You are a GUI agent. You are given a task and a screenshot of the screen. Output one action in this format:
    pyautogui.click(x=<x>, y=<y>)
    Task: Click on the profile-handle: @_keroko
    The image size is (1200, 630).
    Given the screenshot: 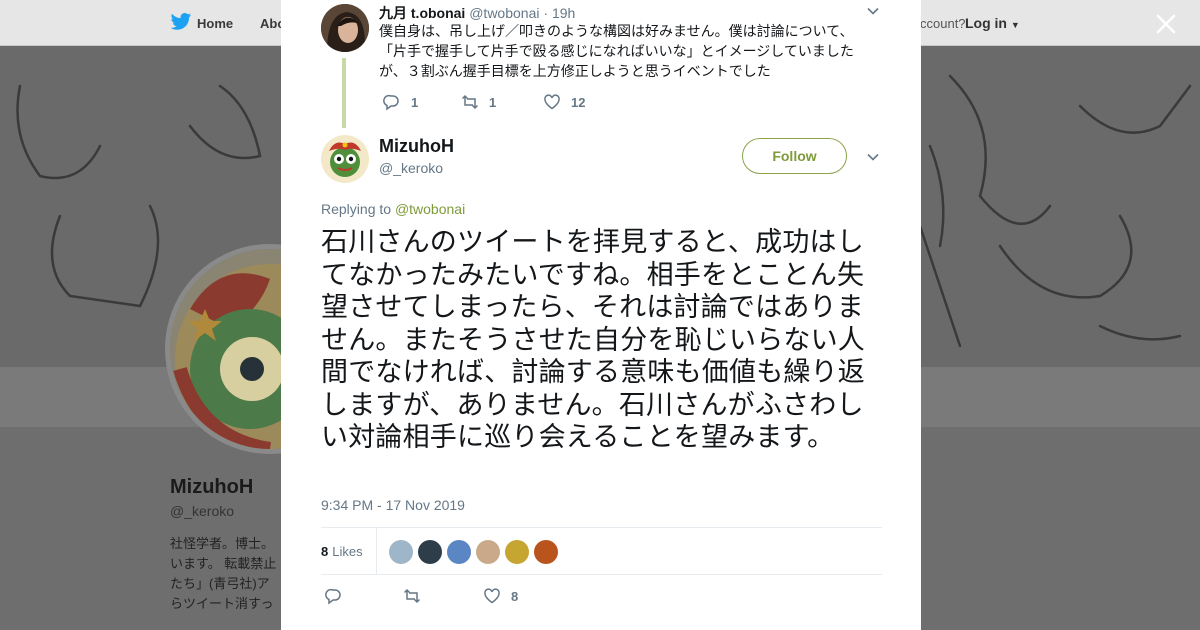 What is the action you would take?
    pyautogui.click(x=202, y=511)
    